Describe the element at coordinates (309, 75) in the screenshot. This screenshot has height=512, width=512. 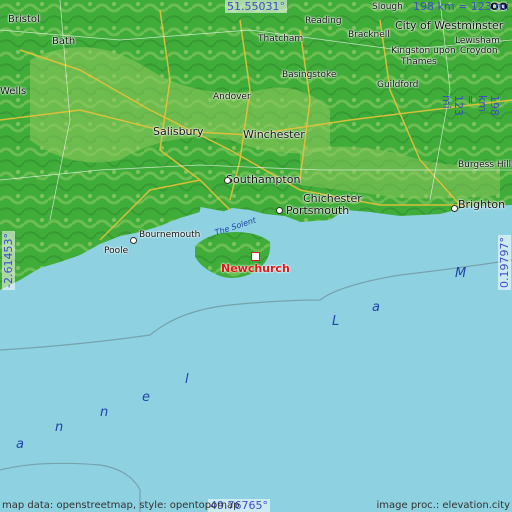
I see `place-basingstoke: Basingstoke` at that location.